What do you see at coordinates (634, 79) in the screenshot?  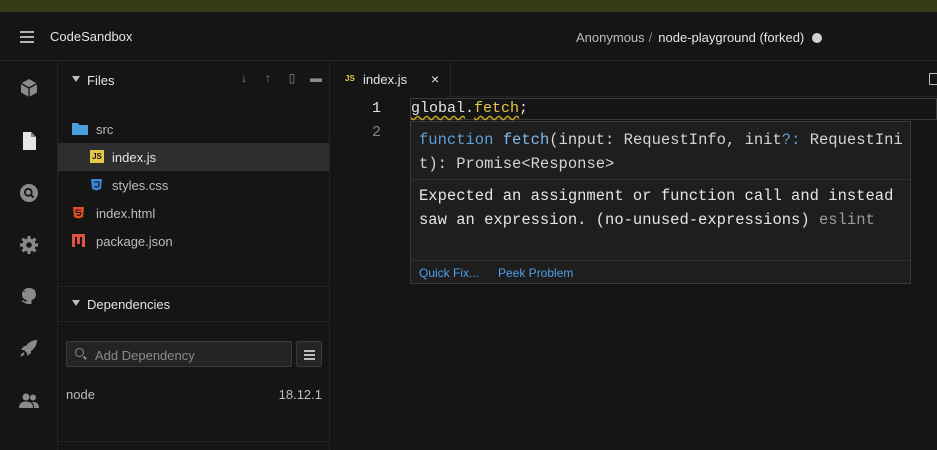 I see `editor-tab-bar: JS index.js ×` at bounding box center [634, 79].